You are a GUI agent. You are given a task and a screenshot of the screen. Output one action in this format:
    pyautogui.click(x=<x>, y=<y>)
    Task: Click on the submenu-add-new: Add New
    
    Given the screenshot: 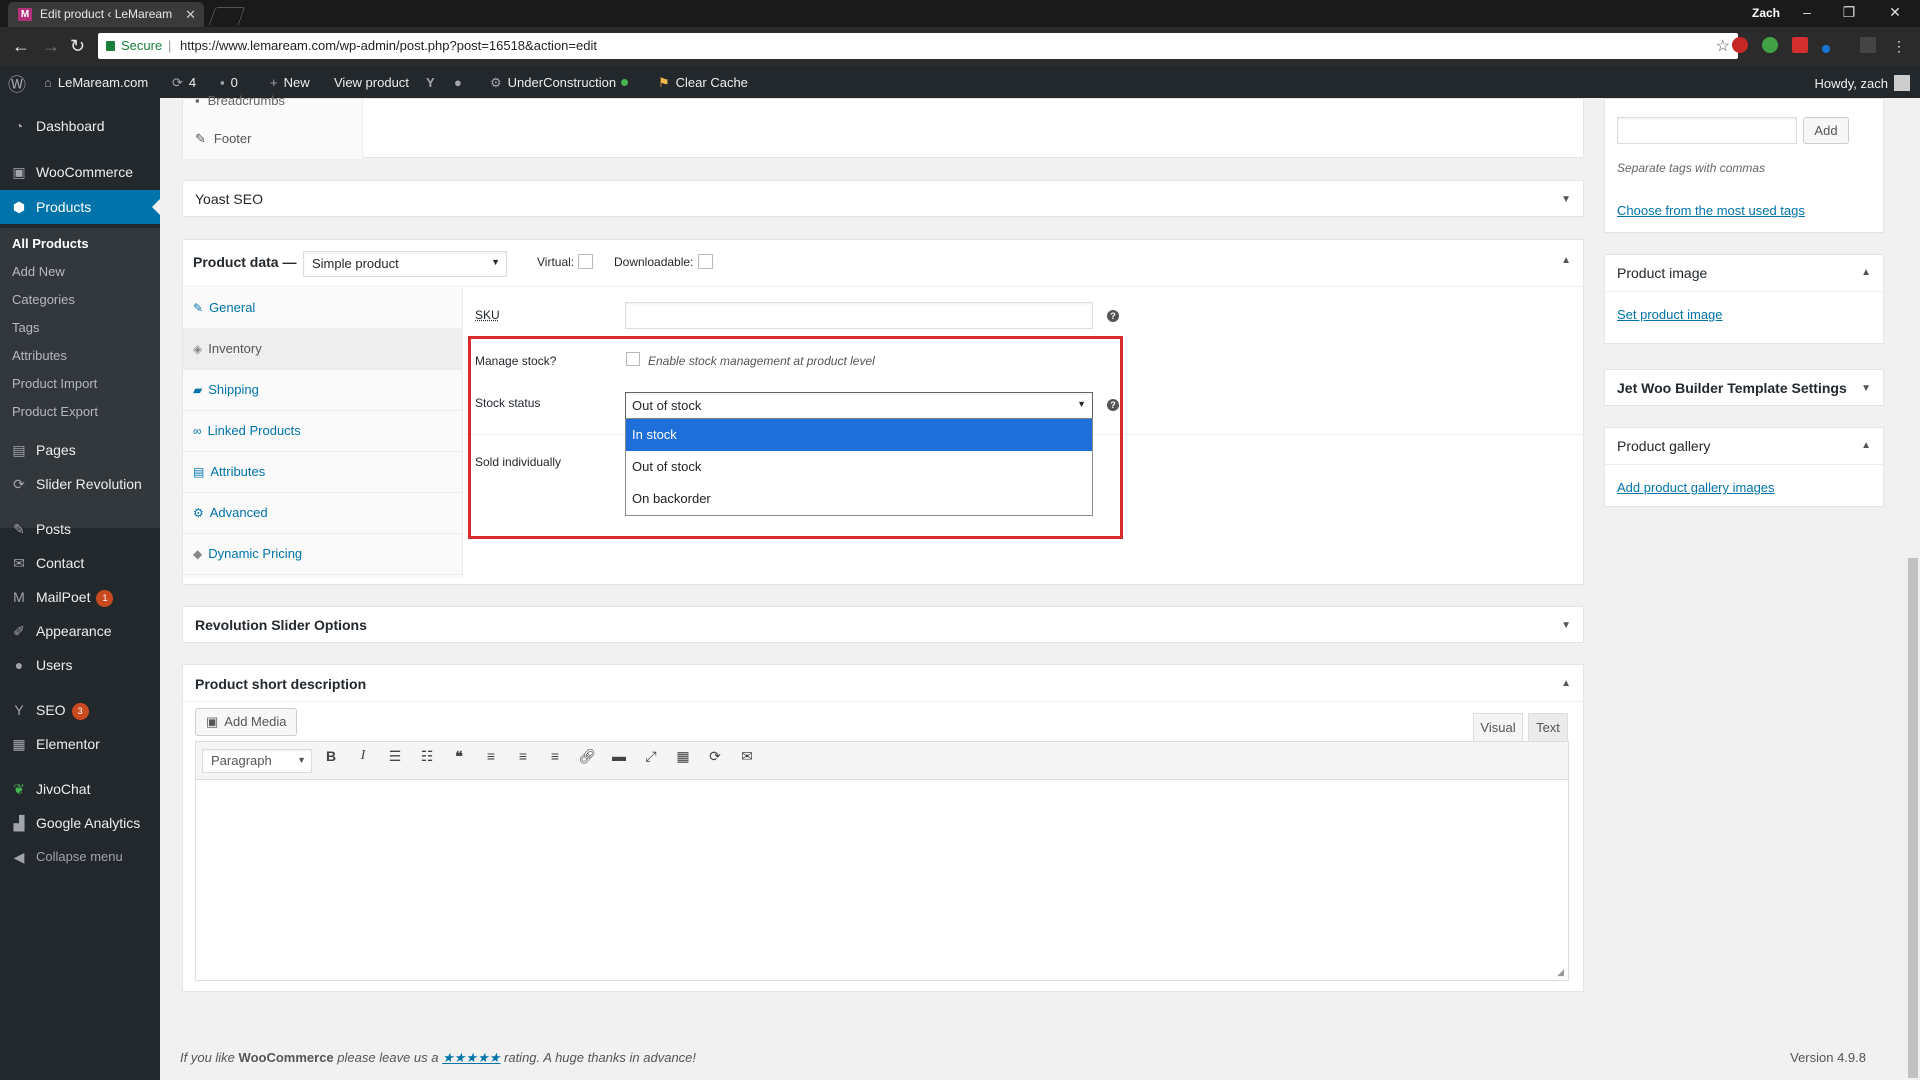 What is the action you would take?
    pyautogui.click(x=38, y=271)
    